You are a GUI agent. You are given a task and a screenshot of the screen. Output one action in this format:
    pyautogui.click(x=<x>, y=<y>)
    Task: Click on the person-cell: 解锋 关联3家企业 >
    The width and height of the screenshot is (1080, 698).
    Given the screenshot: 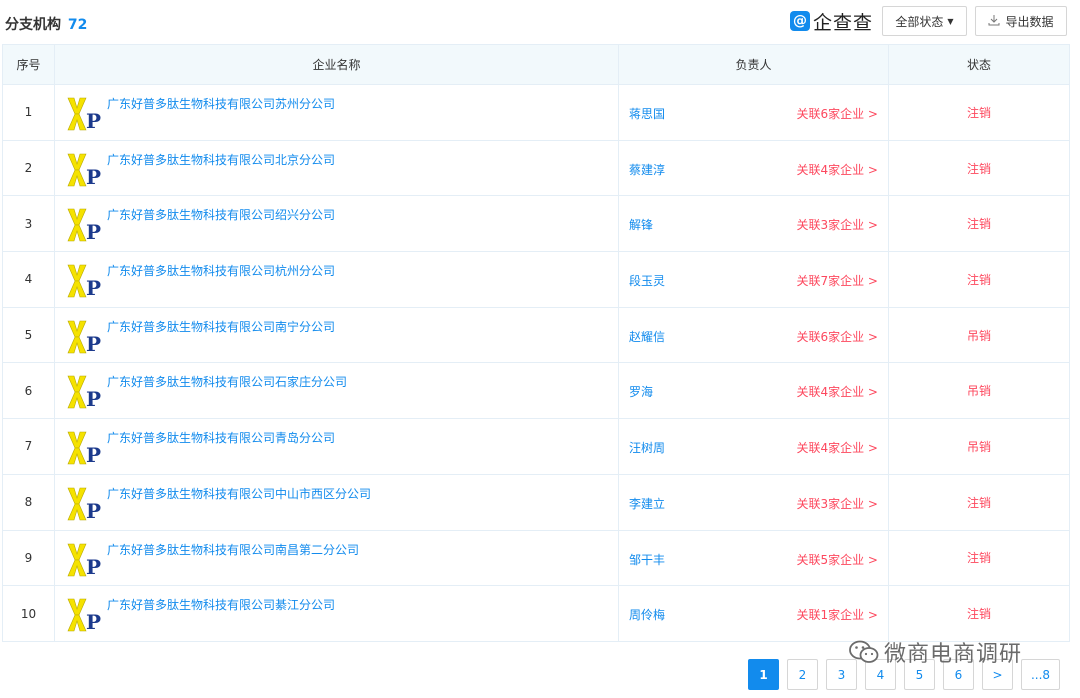 What is the action you would take?
    pyautogui.click(x=753, y=224)
    